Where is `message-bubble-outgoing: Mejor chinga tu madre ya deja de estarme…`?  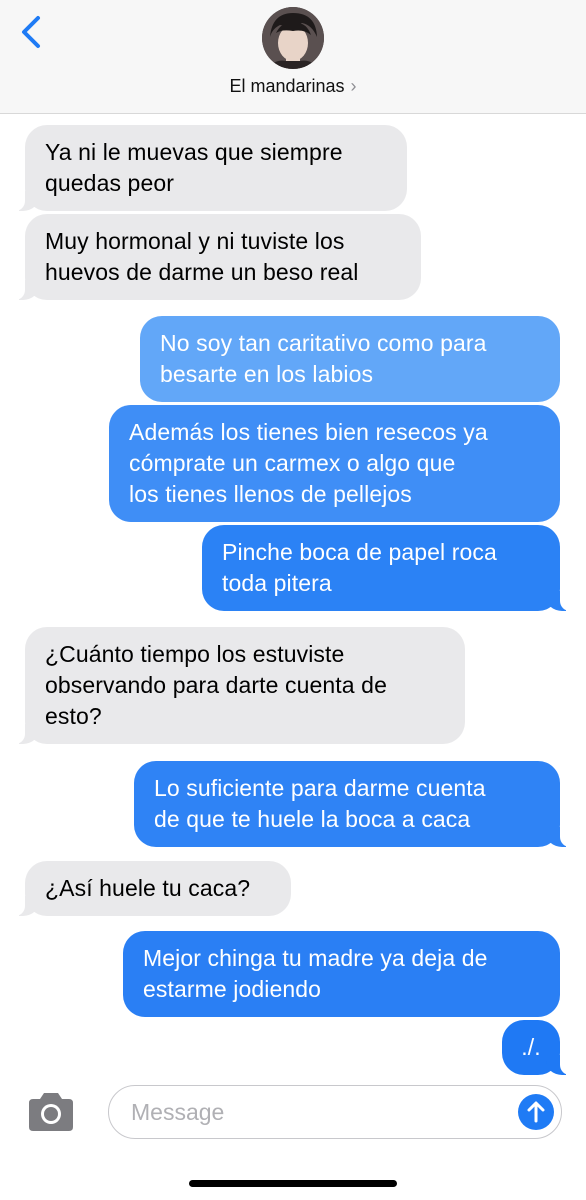 message-bubble-outgoing: Mejor chinga tu madre ya deja de estarme… is located at coordinates (341, 974).